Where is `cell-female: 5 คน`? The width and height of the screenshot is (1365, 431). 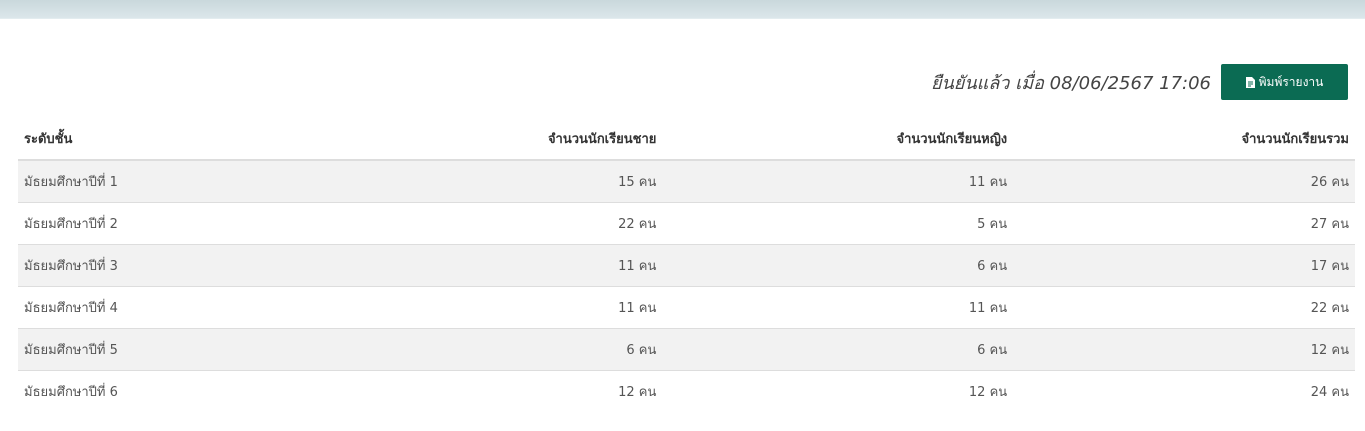 cell-female: 5 คน is located at coordinates (838, 222).